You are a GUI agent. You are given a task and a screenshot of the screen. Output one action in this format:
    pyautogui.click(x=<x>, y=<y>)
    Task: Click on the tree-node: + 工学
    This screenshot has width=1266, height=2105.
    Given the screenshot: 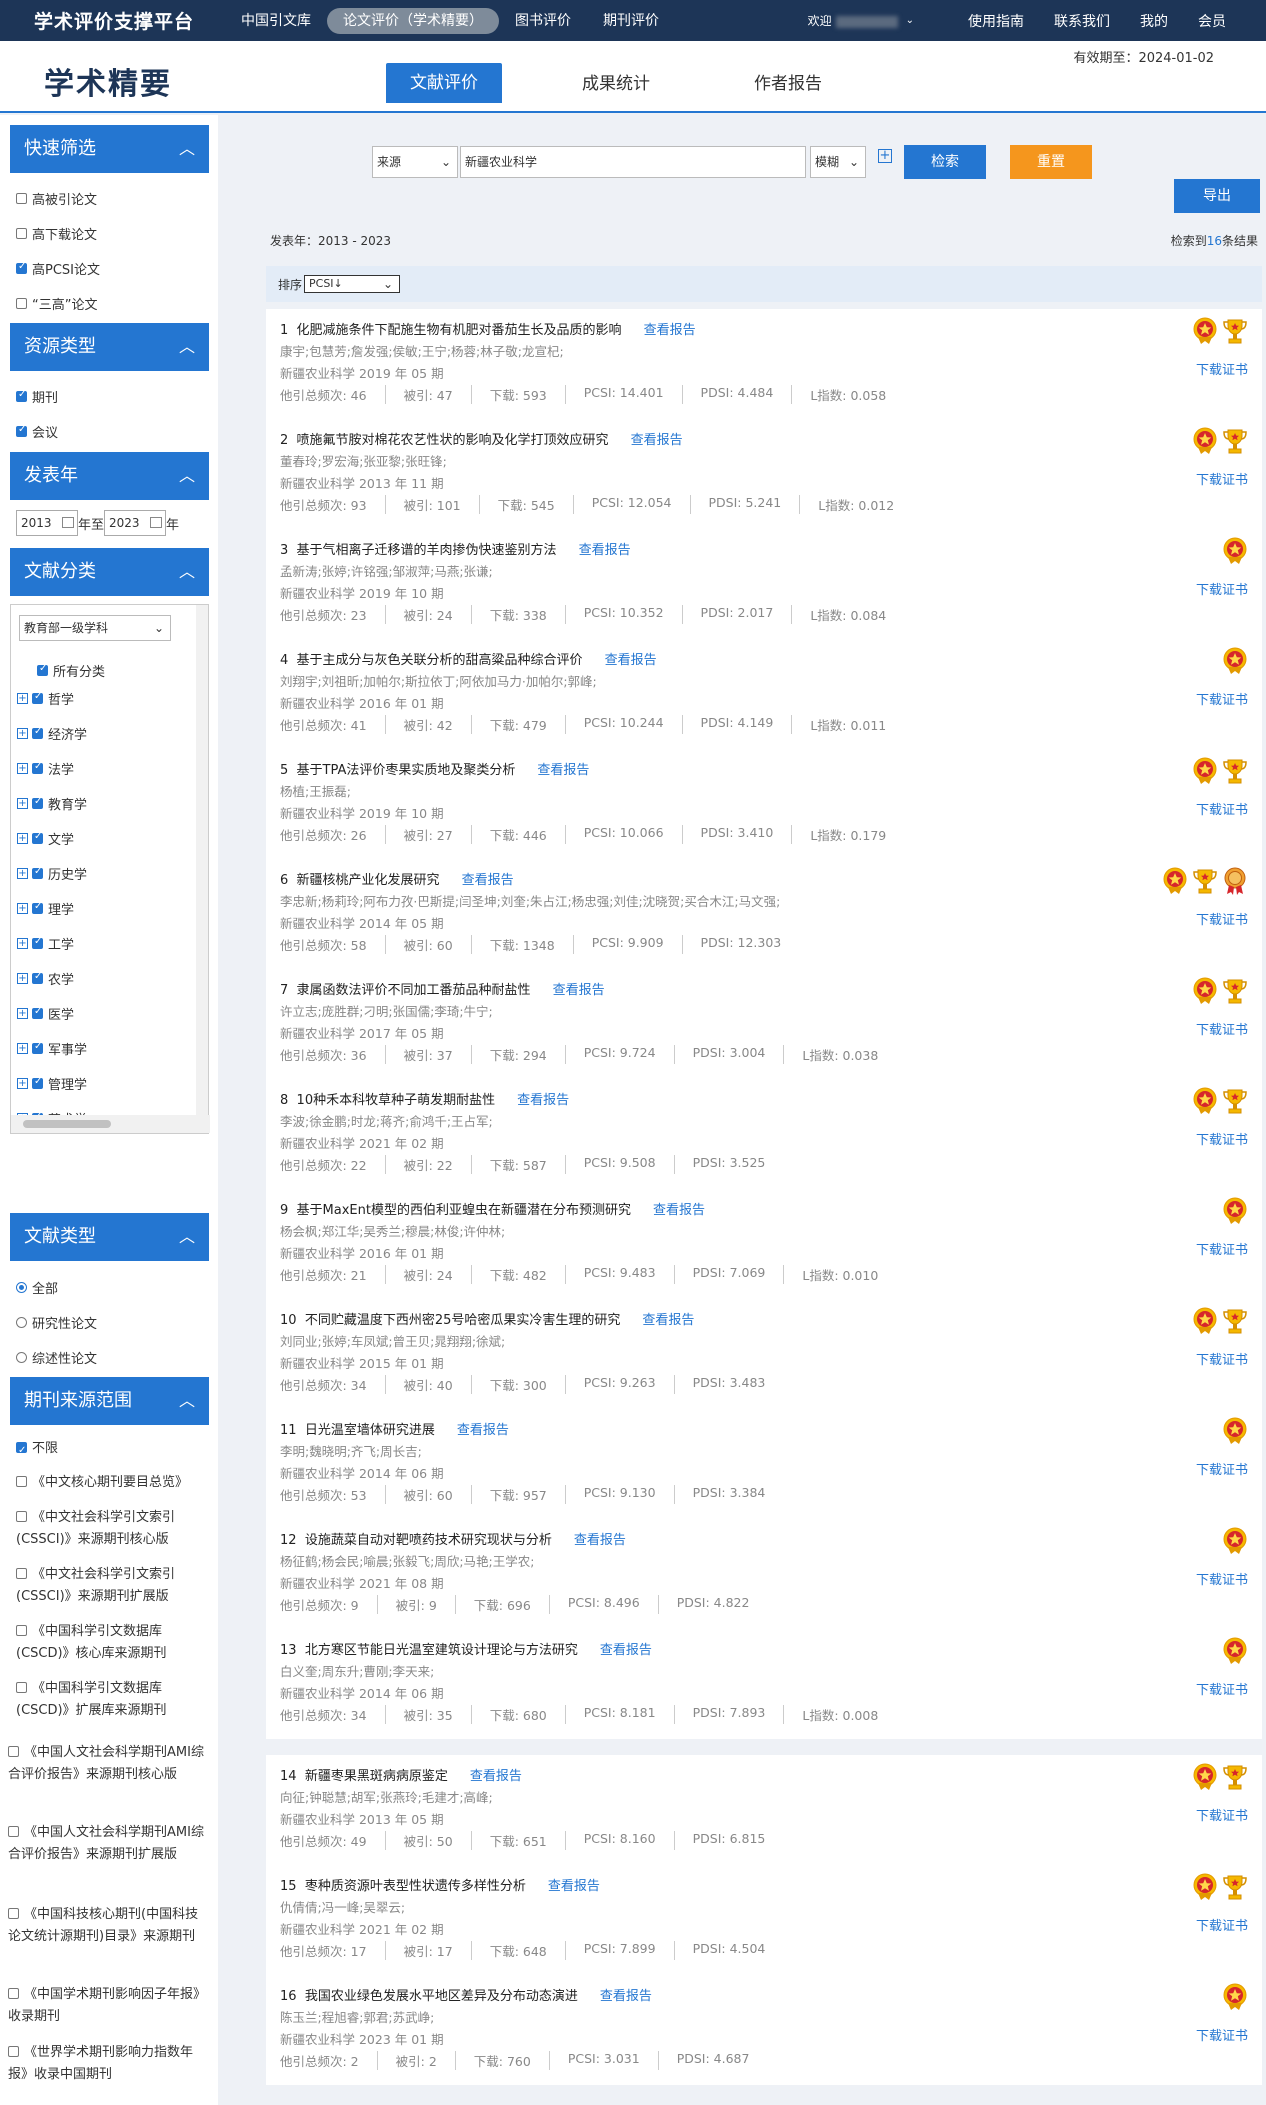 What is the action you would take?
    pyautogui.click(x=45, y=943)
    